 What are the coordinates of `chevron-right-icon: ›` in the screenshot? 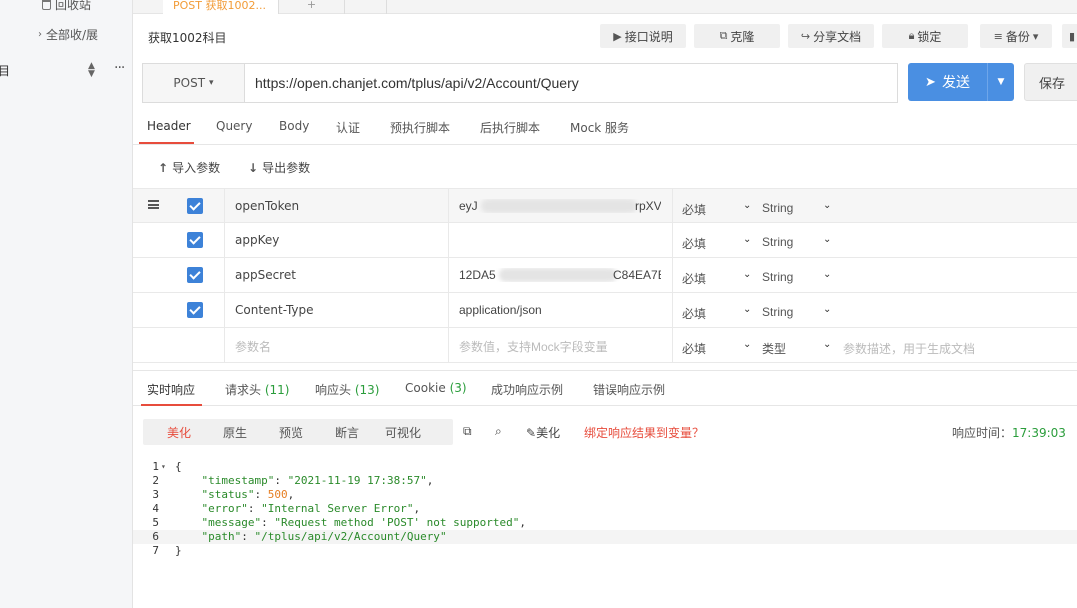 It's located at (40, 34).